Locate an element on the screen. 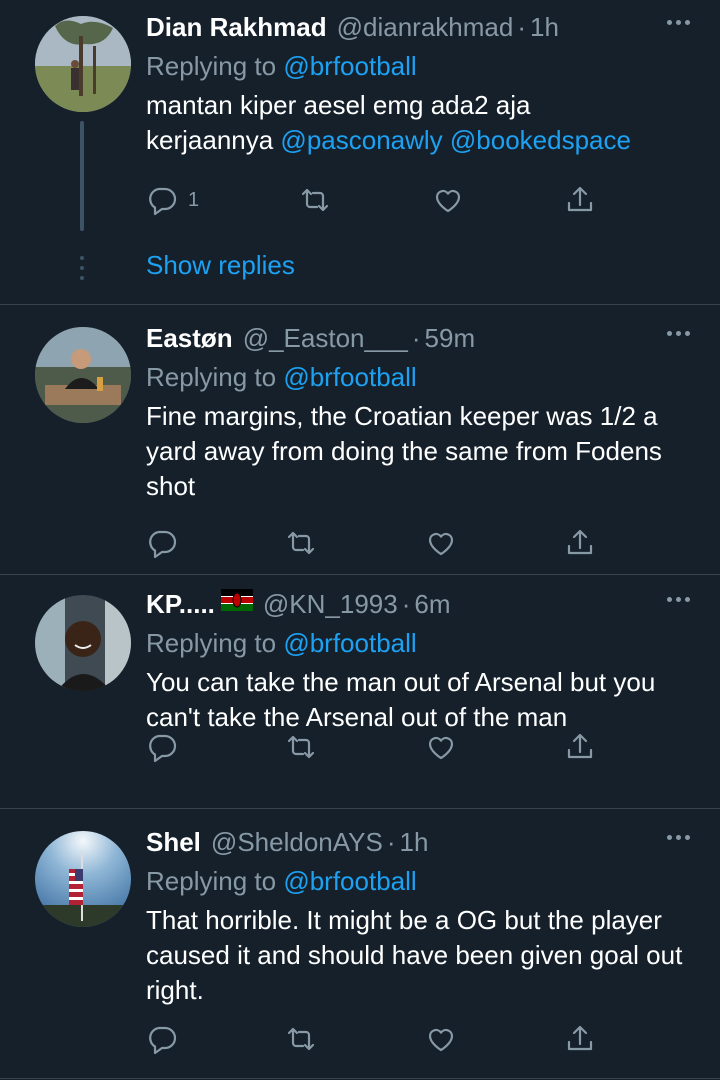  timestamp: 59m is located at coordinates (450, 338).